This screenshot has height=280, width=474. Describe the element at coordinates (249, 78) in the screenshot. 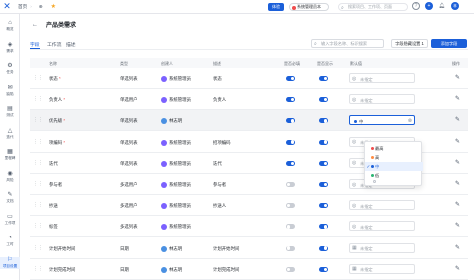

I see `table-row: ⋮⋮ 状态 * 单选列表 系统管理员 状态 ◎ 未指定 ✎` at that location.